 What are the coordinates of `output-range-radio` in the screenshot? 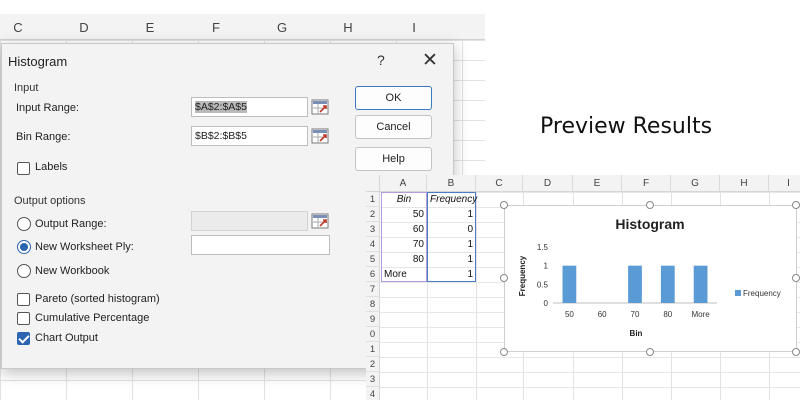 It's located at (24, 224).